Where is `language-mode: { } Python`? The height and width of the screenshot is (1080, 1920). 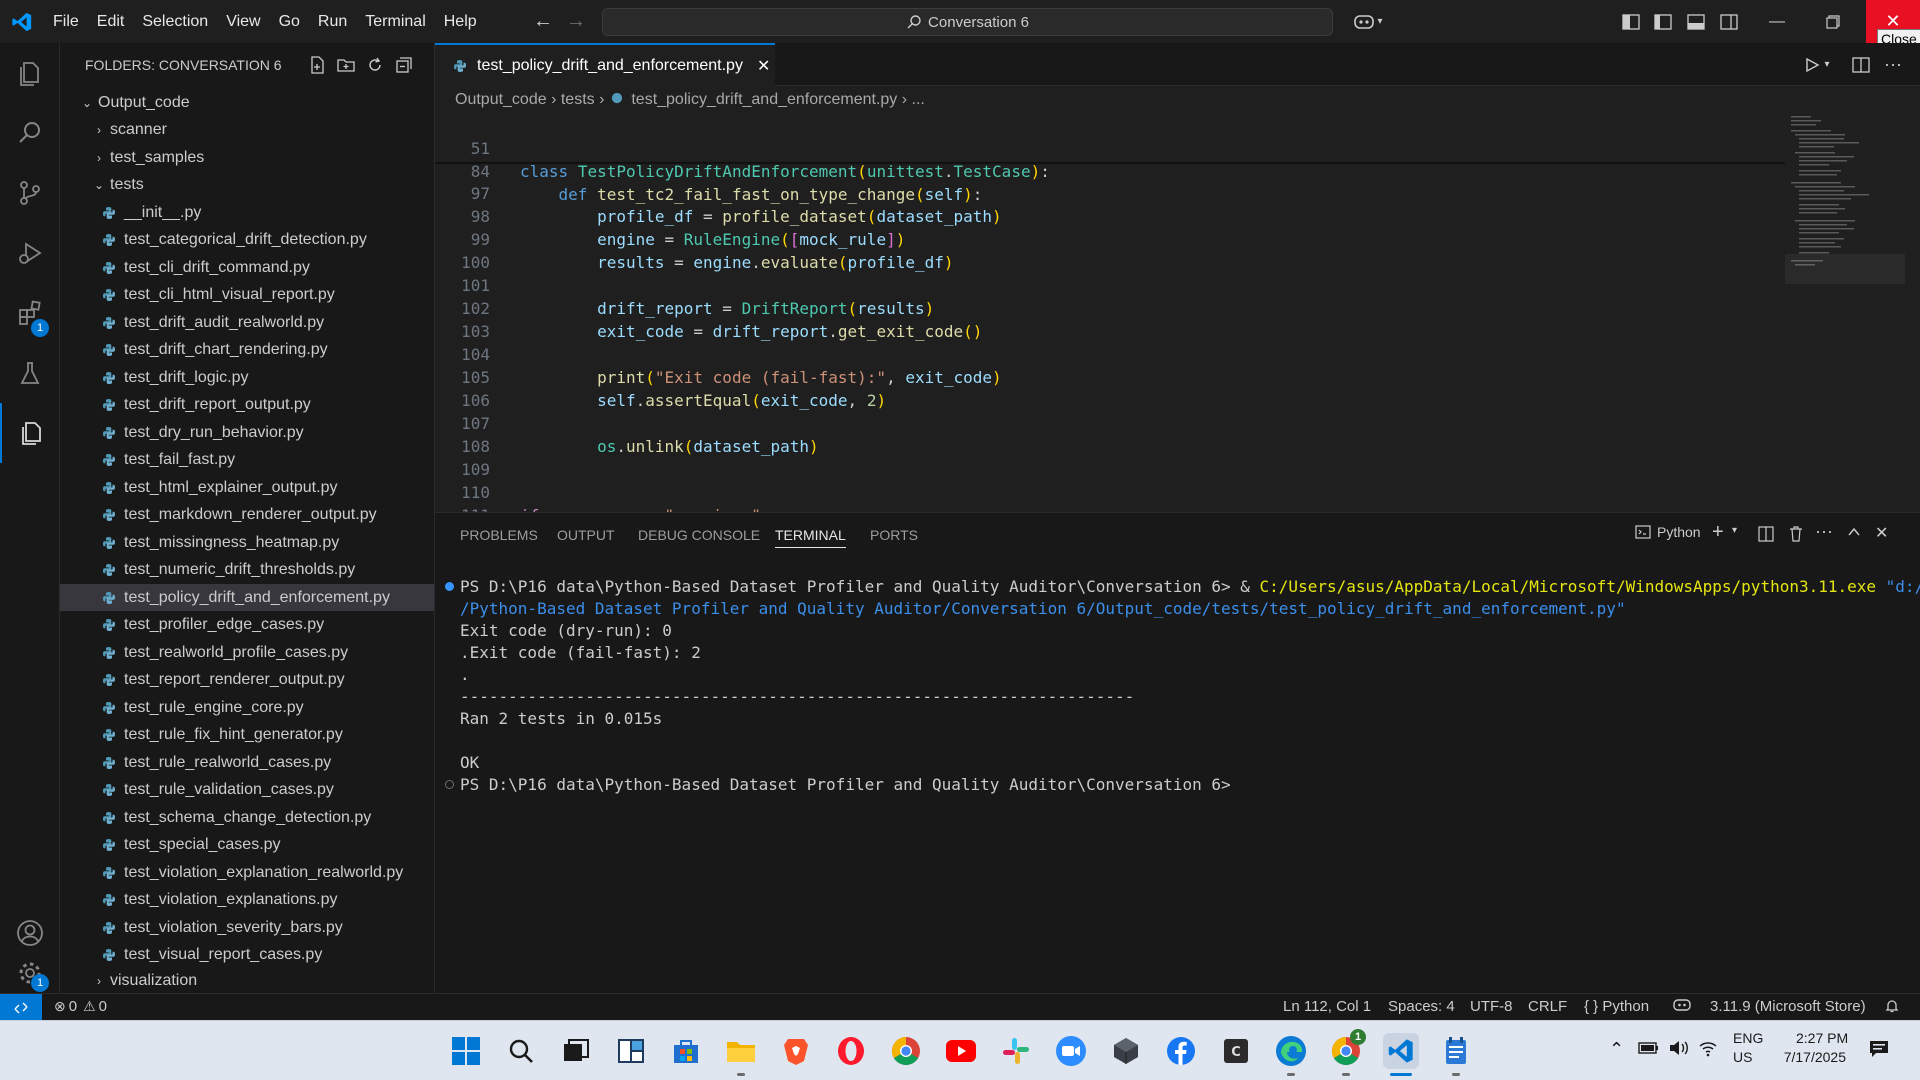
language-mode: { } Python is located at coordinates (1616, 1006).